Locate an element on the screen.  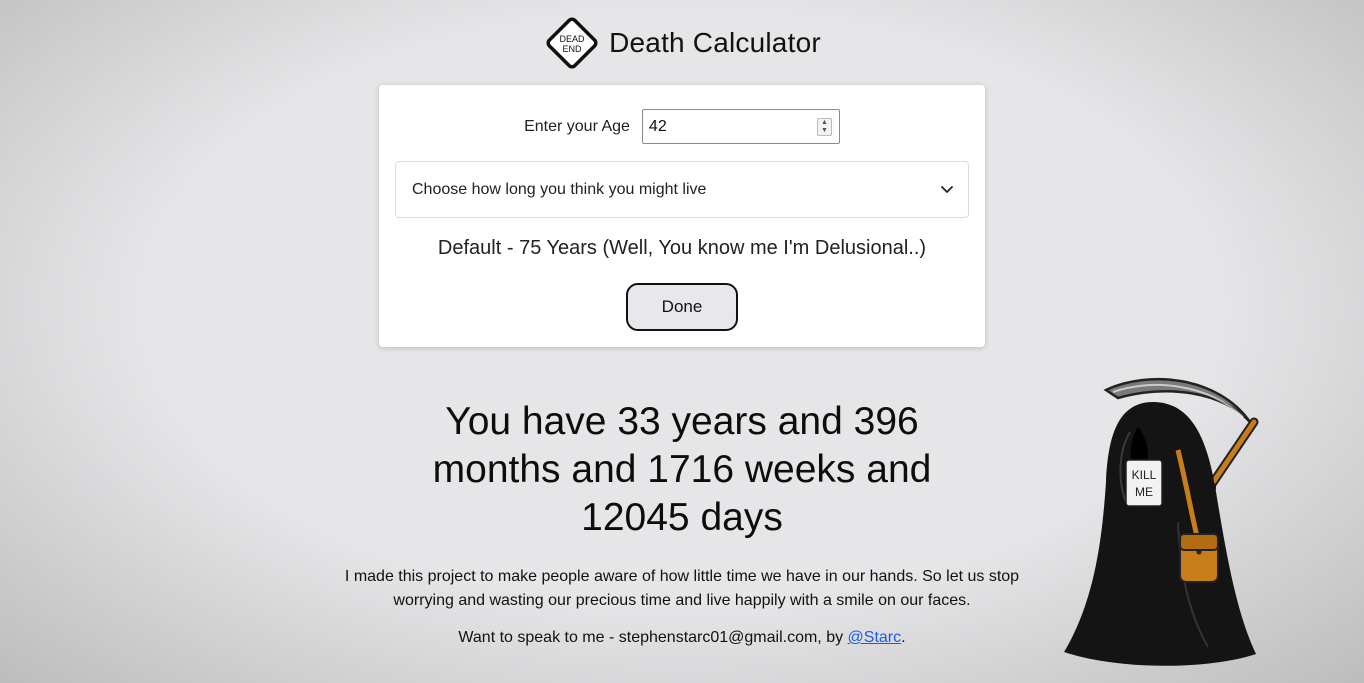
stepper-up-icon: ▲ is located at coordinates (824, 123).